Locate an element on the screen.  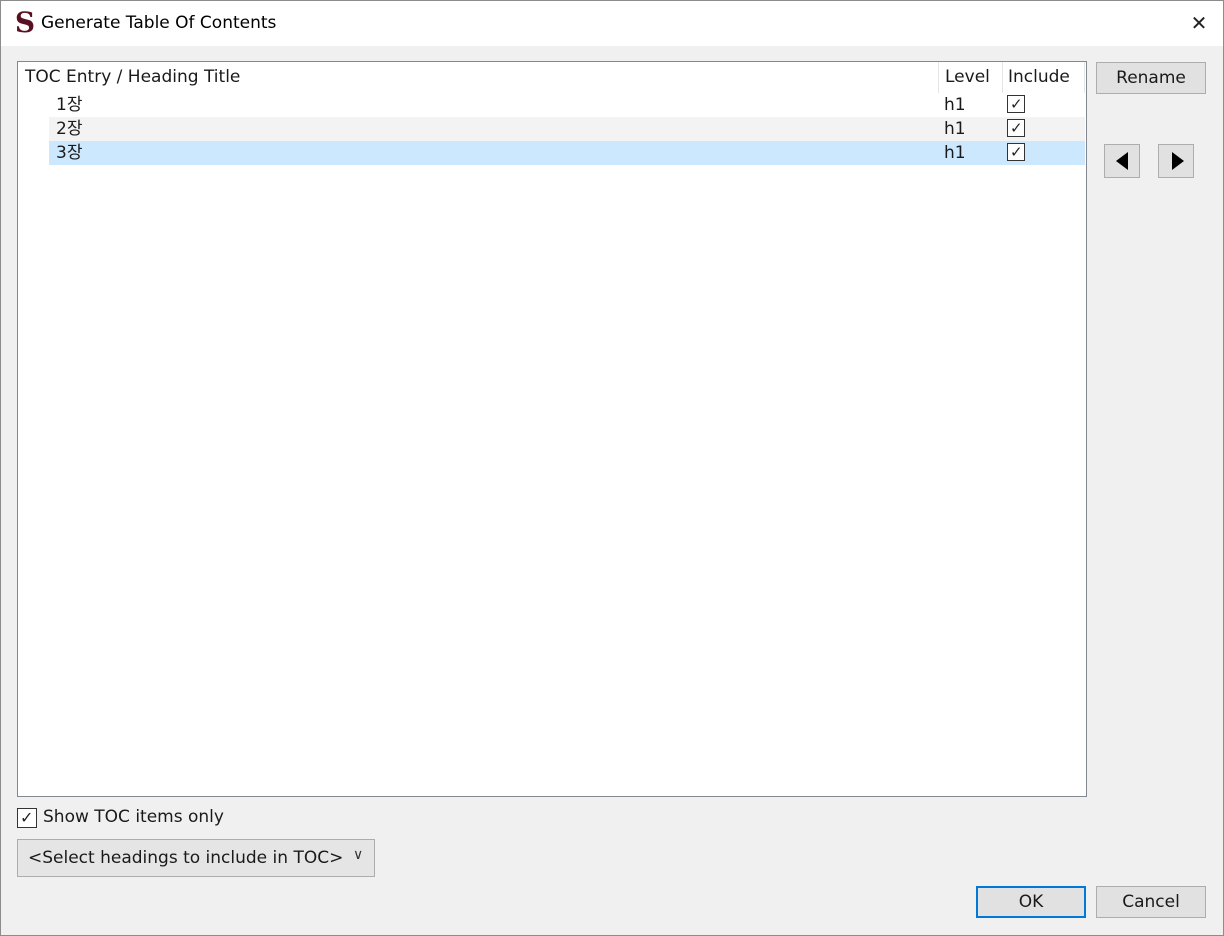
column-header-level: Level is located at coordinates (971, 77).